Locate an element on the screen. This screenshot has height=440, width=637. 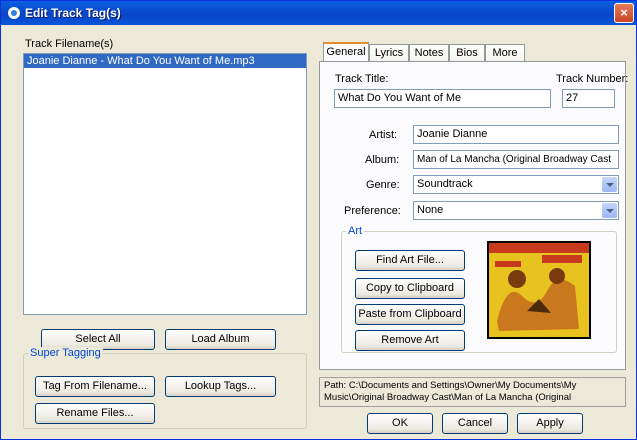
album-label: Album: is located at coordinates (382, 160).